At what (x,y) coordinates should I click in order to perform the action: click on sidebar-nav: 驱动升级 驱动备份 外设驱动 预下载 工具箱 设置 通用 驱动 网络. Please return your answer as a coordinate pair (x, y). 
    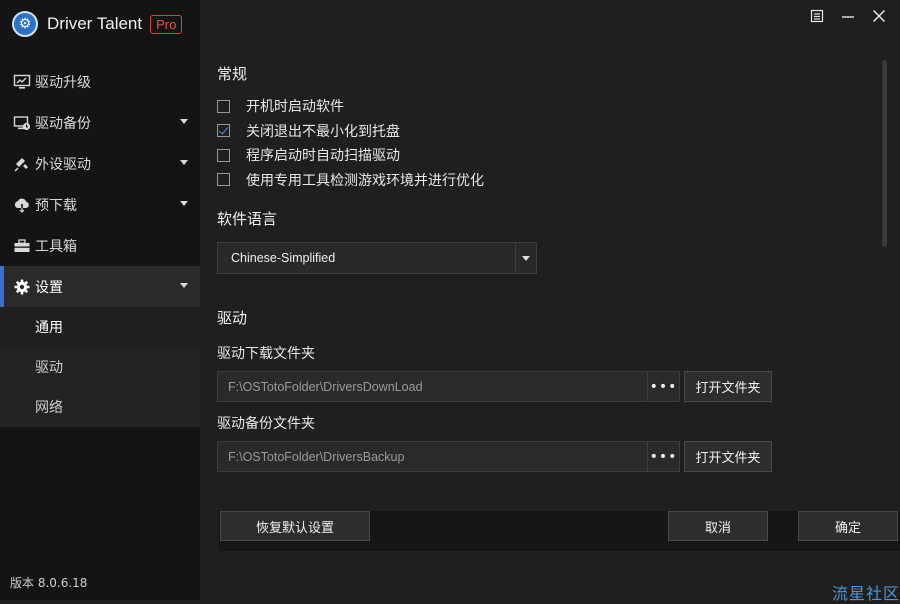
    Looking at the image, I should click on (100, 244).